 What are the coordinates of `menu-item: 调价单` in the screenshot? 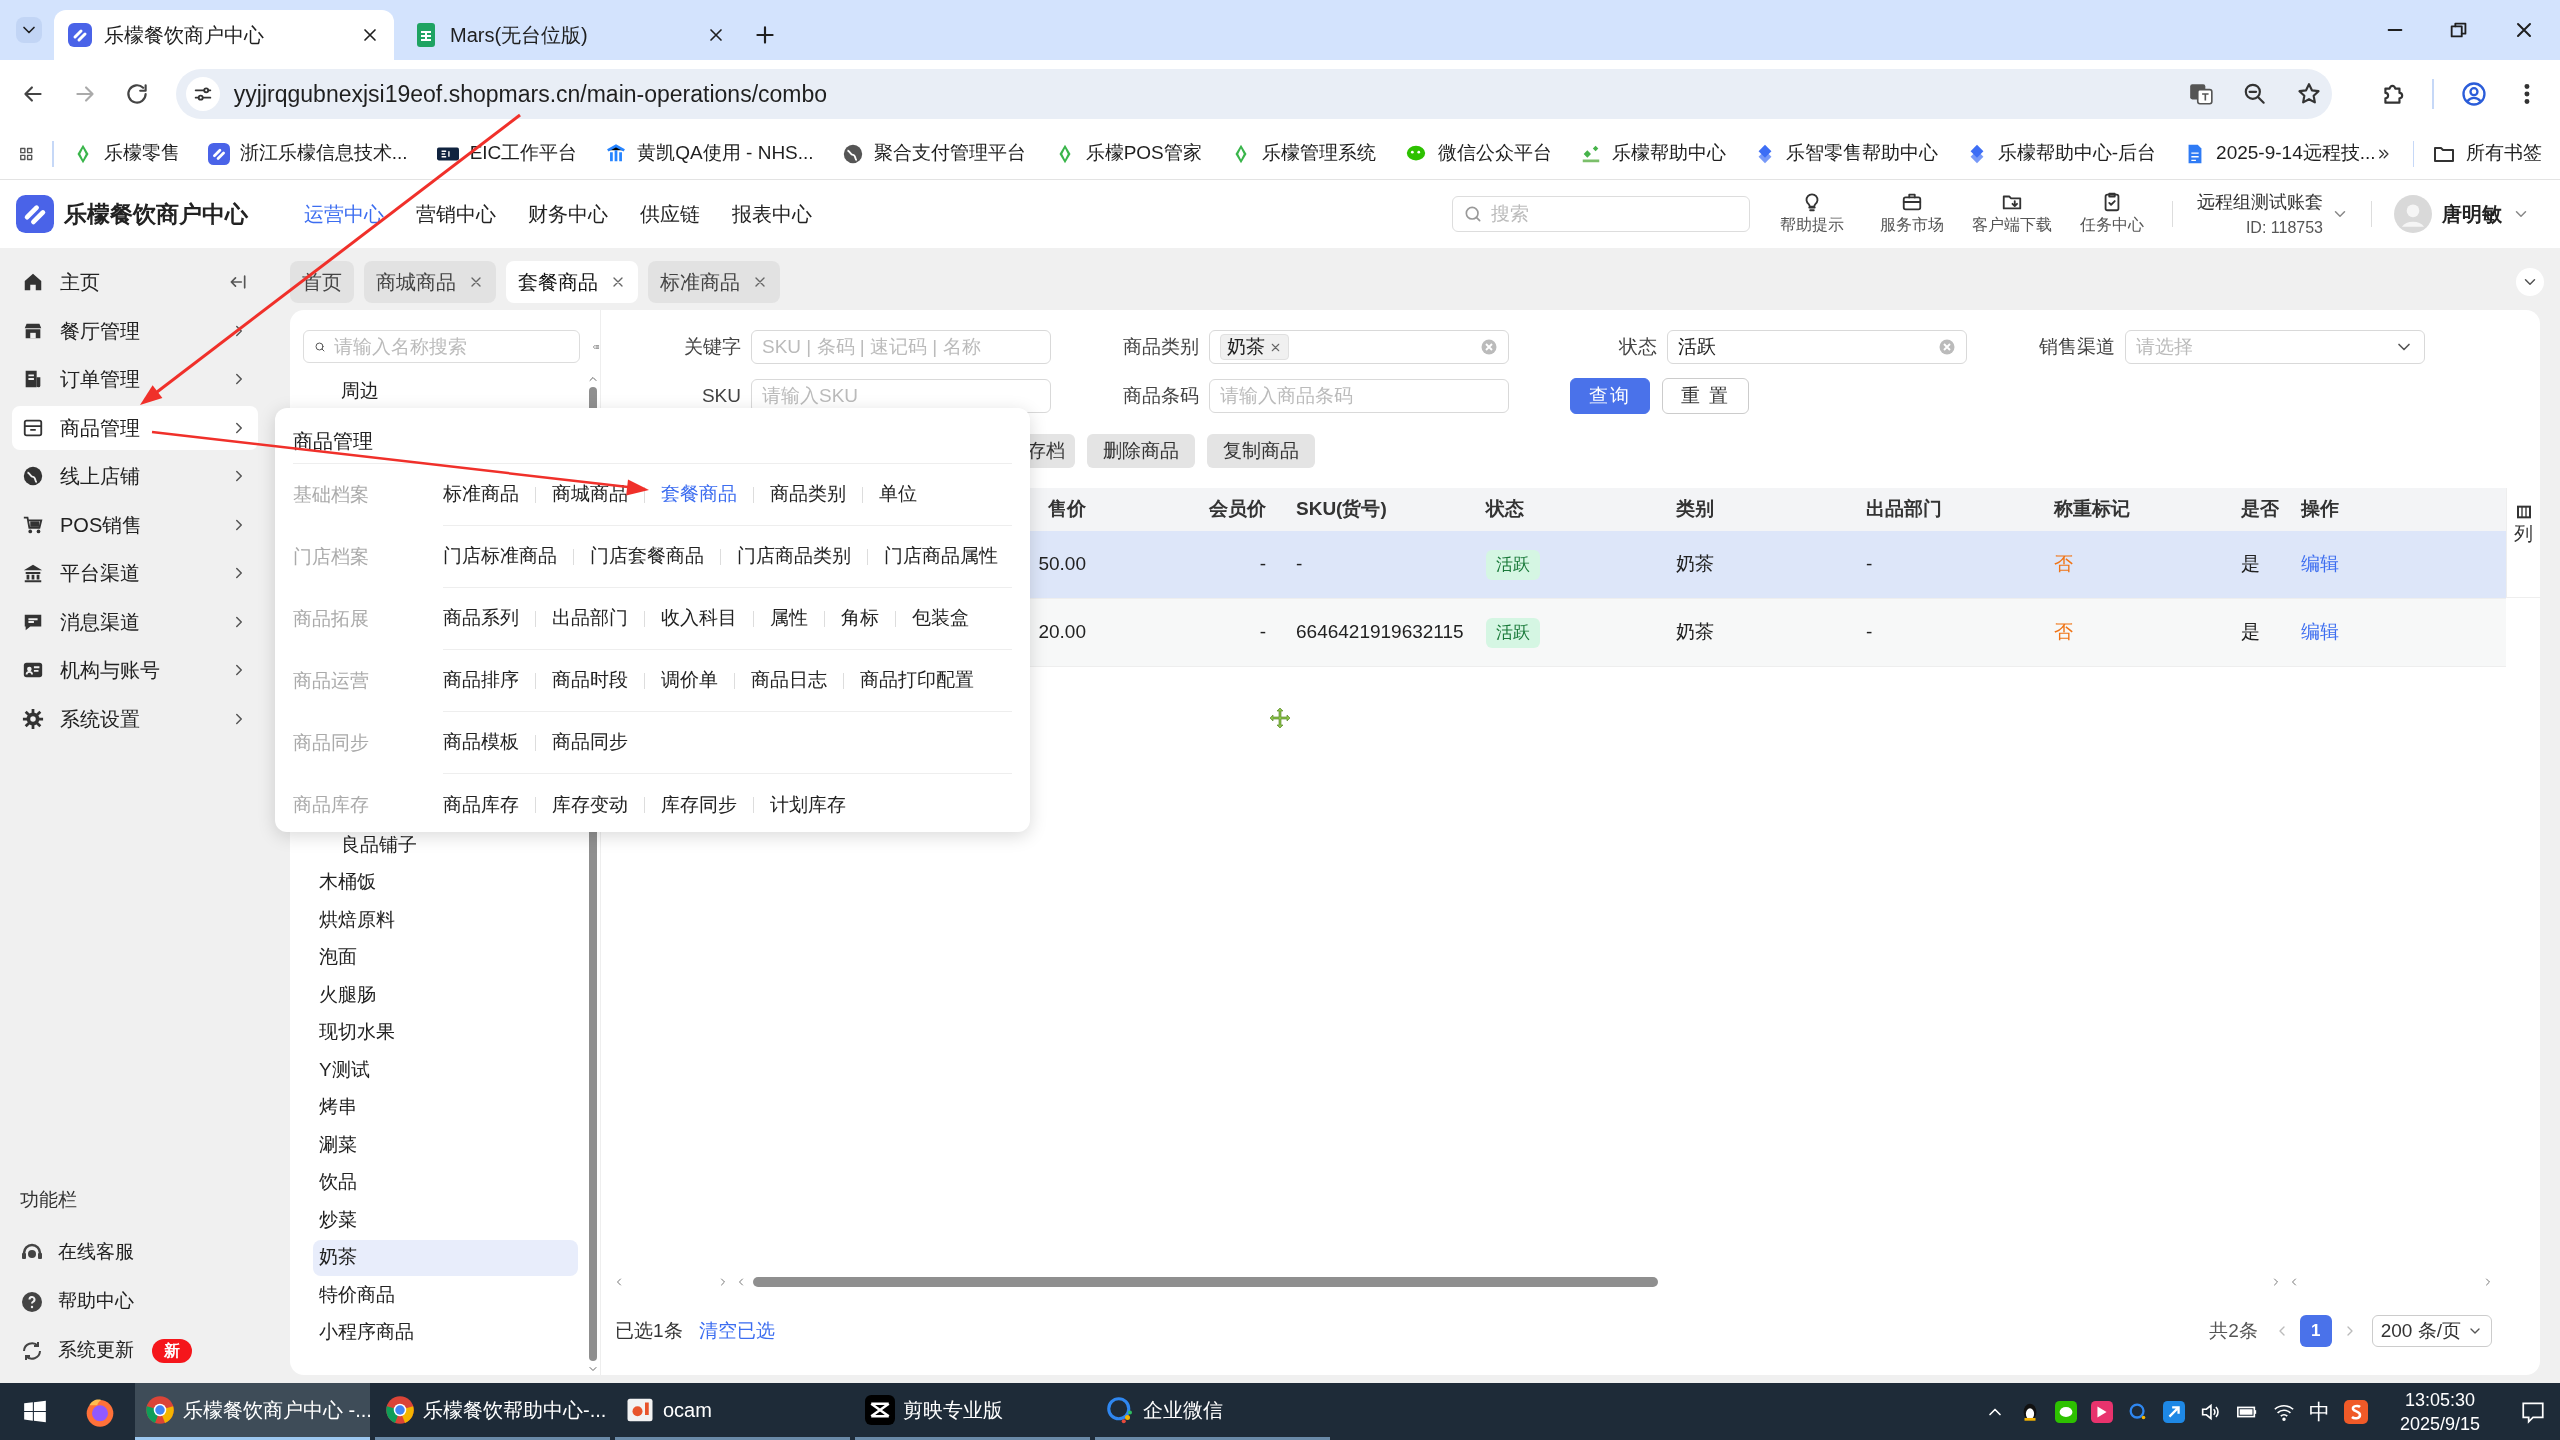 It's located at (689, 680).